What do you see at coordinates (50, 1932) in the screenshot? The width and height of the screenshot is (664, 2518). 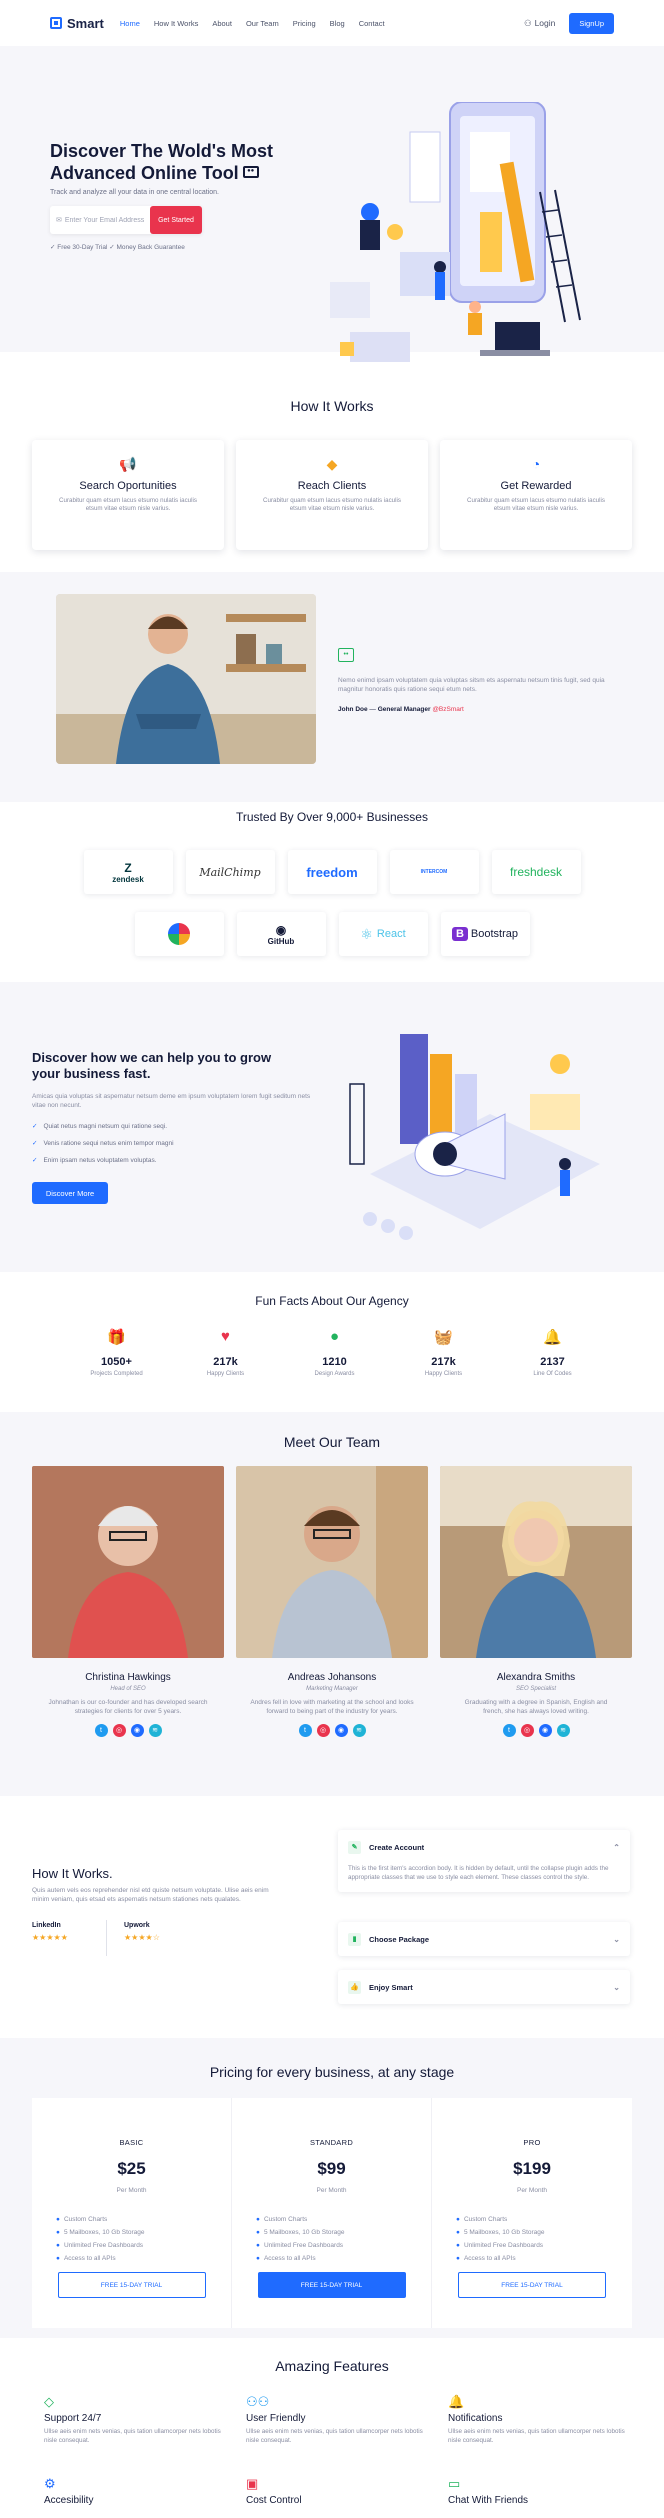 I see `rating-linkedin: LinkedIn ★★★★★` at bounding box center [50, 1932].